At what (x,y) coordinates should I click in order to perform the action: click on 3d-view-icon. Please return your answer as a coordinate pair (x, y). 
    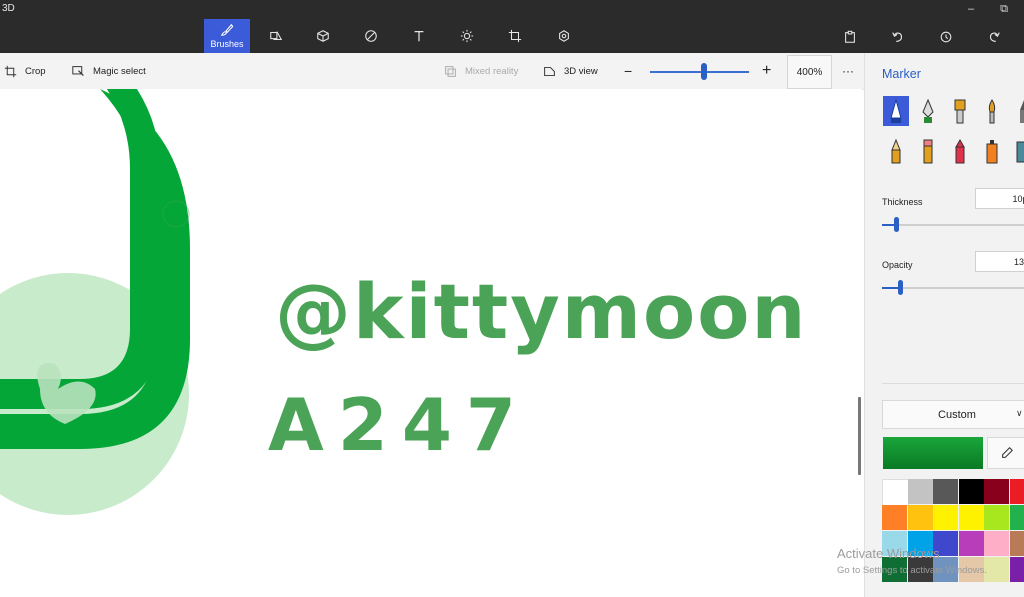
    Looking at the image, I should click on (549, 71).